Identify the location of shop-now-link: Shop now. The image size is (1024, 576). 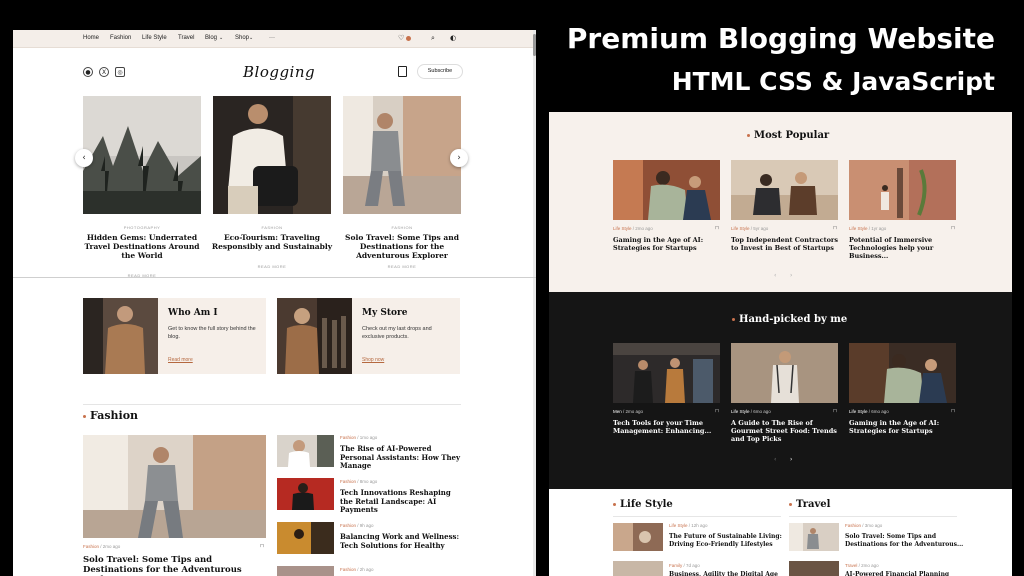
(373, 360).